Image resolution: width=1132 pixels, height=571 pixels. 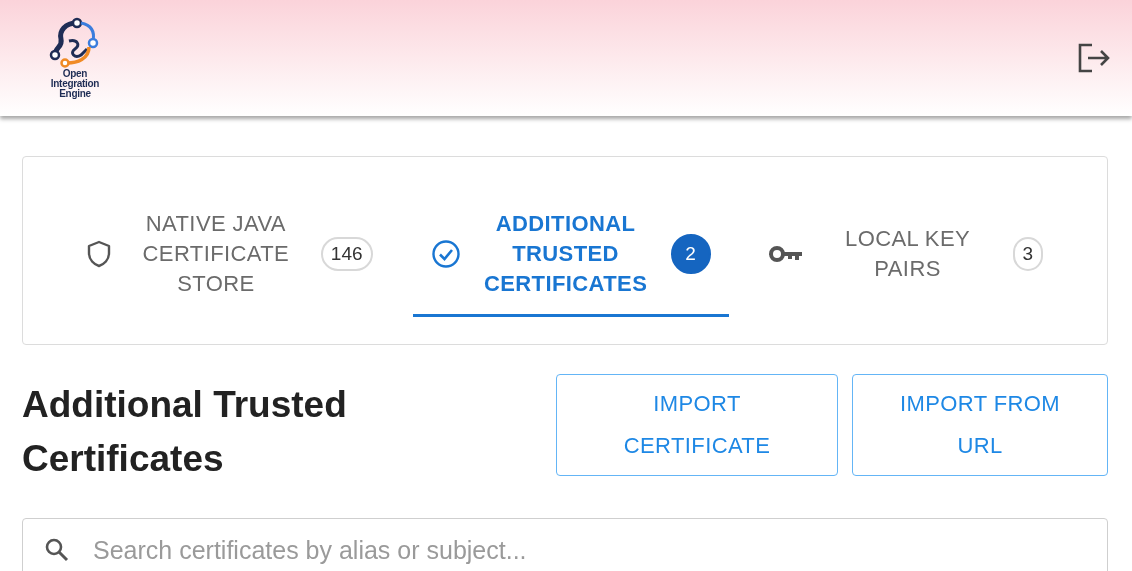 I want to click on page-title: Additional Trusted Certificates, so click(x=185, y=432).